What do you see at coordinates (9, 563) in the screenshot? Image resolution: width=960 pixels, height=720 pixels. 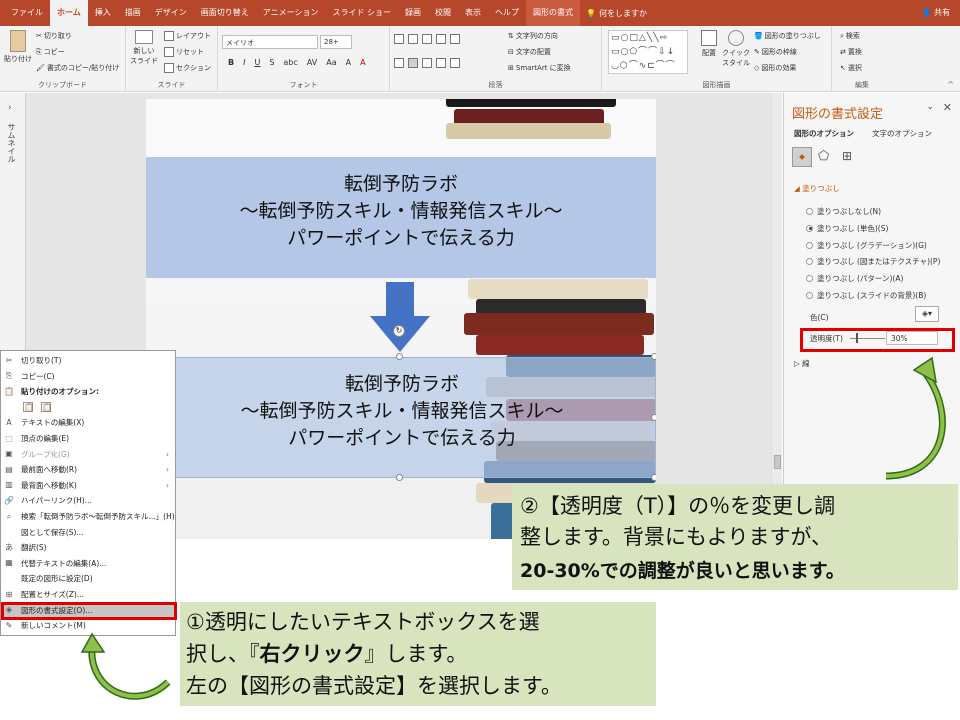 I see `alt-text-icon: ▦` at bounding box center [9, 563].